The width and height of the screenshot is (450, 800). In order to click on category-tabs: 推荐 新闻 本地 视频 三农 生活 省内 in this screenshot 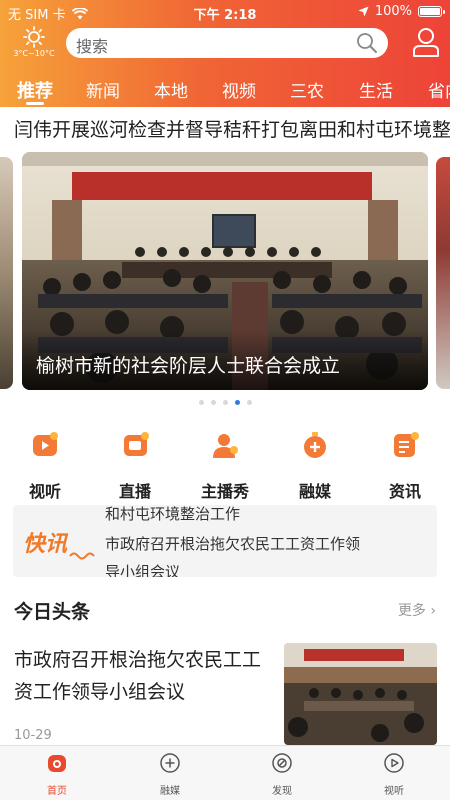, I will do `click(225, 89)`.